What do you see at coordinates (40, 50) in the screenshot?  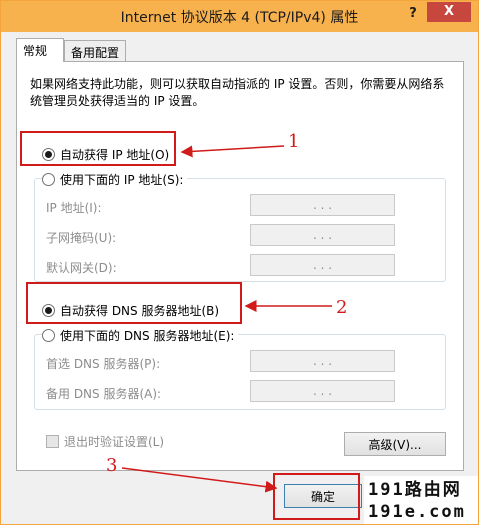 I see `tab-general: 常规` at bounding box center [40, 50].